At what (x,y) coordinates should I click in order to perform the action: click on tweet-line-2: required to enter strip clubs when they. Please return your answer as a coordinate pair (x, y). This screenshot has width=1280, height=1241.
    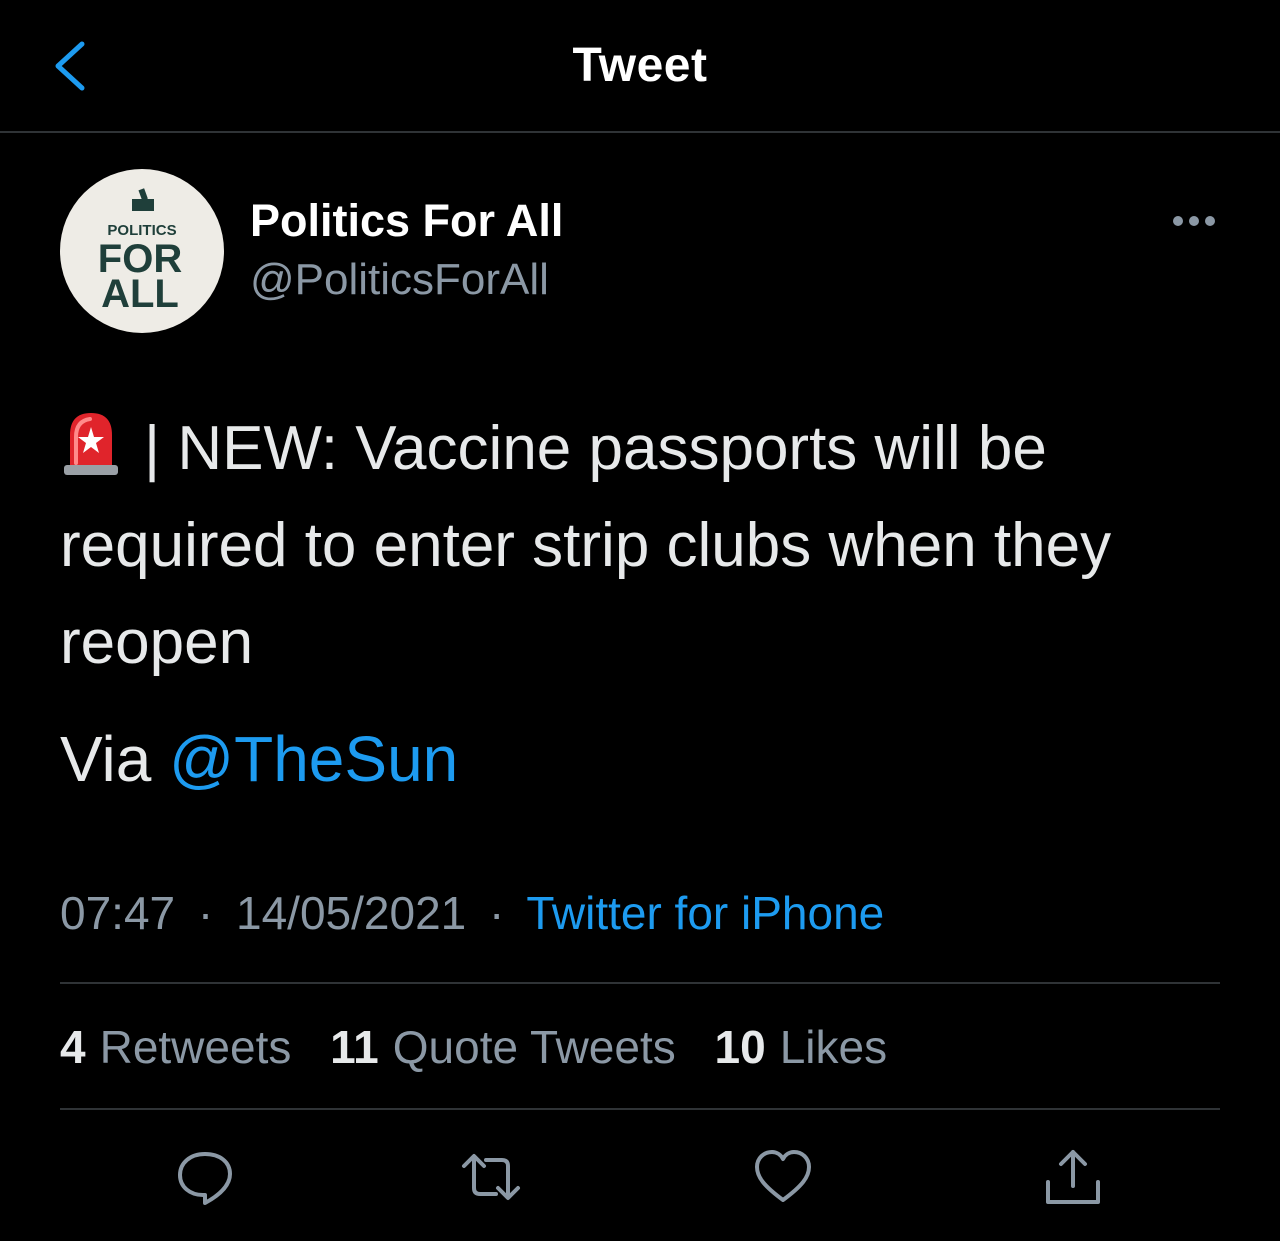
    Looking at the image, I should click on (586, 545).